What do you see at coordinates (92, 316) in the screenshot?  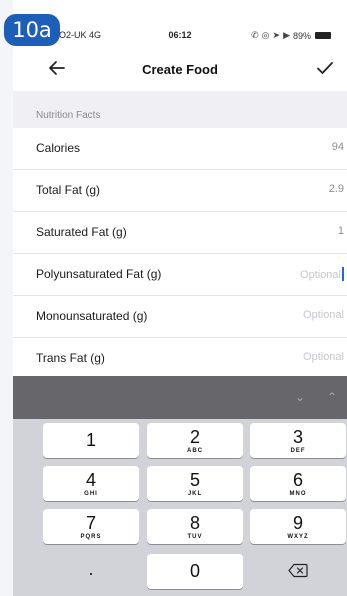 I see `field-label: Monounsaturated (g)` at bounding box center [92, 316].